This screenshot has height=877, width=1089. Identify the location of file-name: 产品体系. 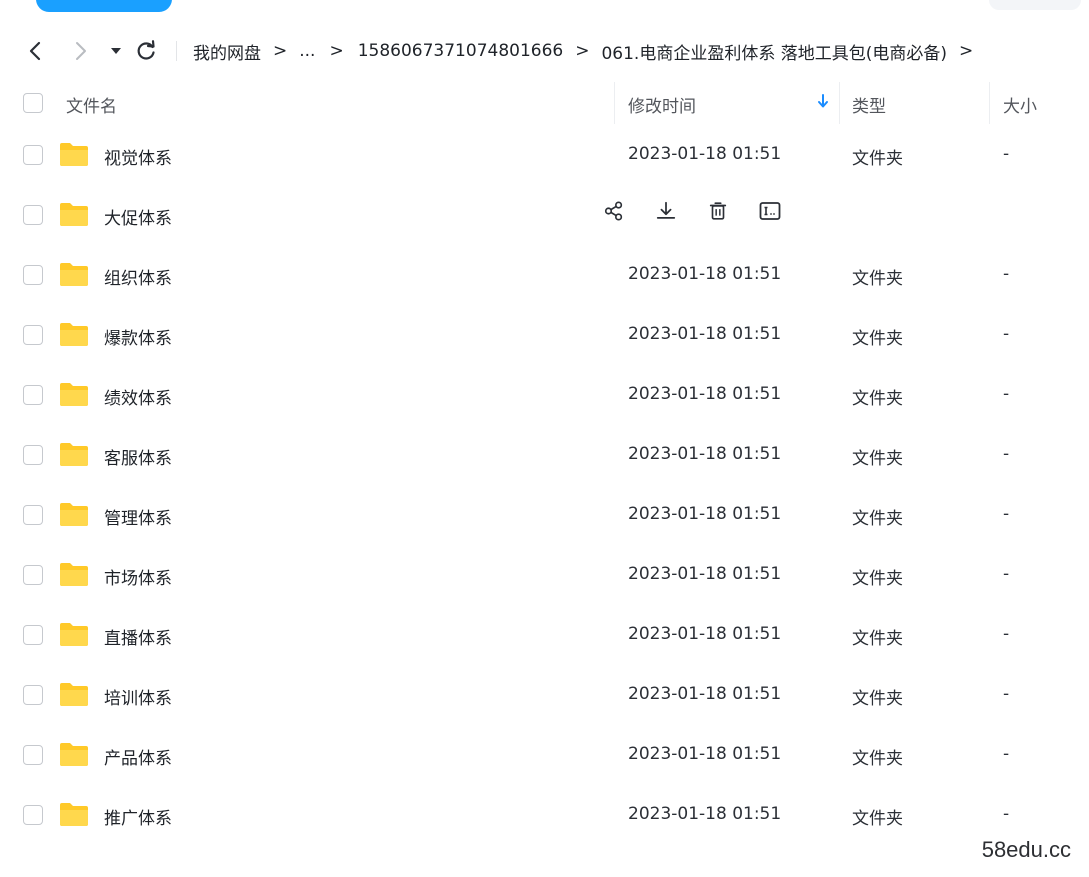
(138, 756).